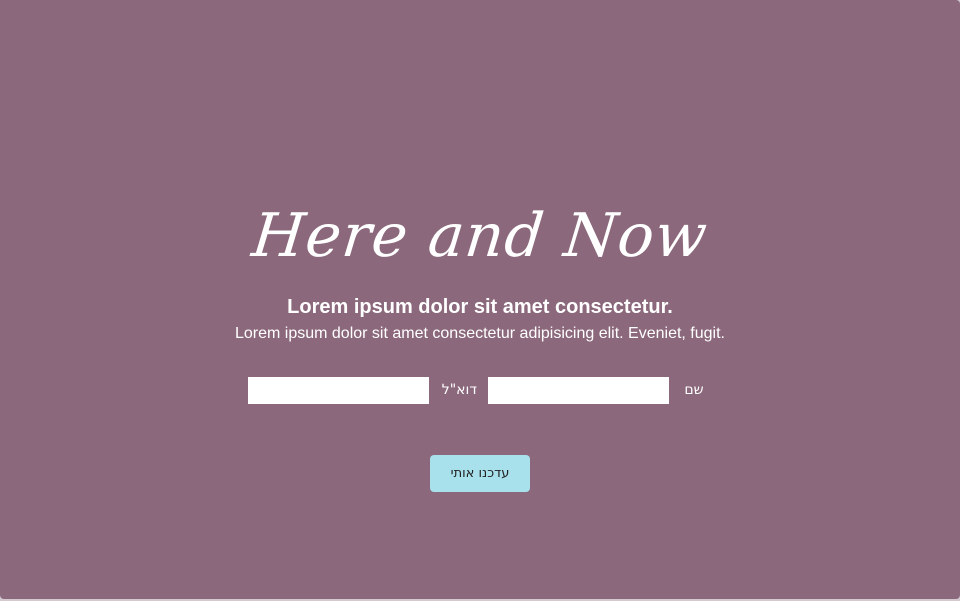 The image size is (960, 601). I want to click on page-title: Here and Now, so click(480, 236).